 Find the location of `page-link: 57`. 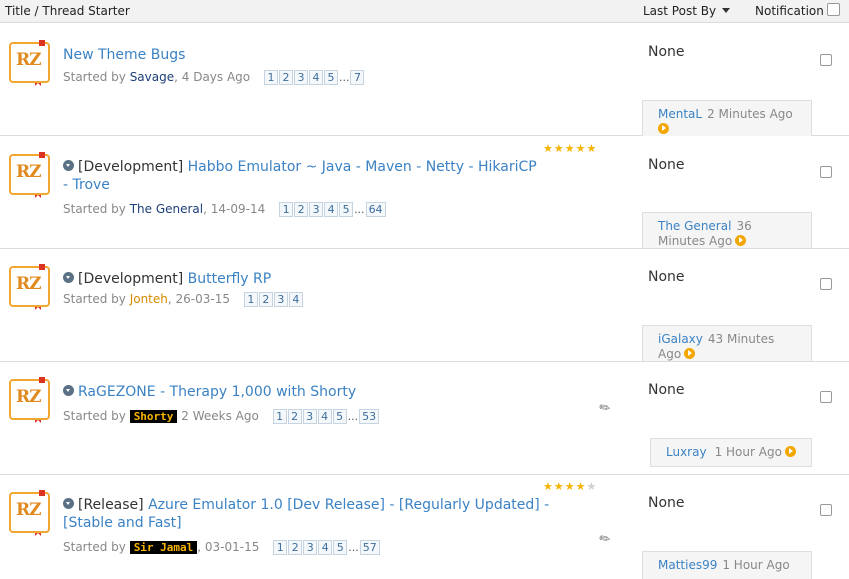

page-link: 57 is located at coordinates (369, 547).